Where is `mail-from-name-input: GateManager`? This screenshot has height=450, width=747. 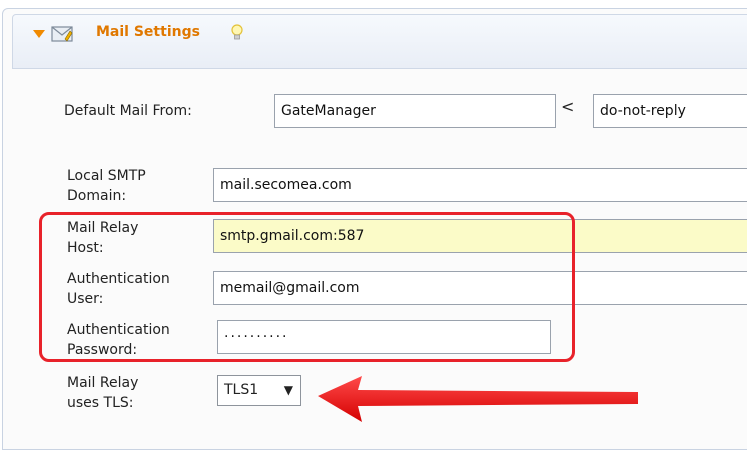
mail-from-name-input: GateManager is located at coordinates (415, 111).